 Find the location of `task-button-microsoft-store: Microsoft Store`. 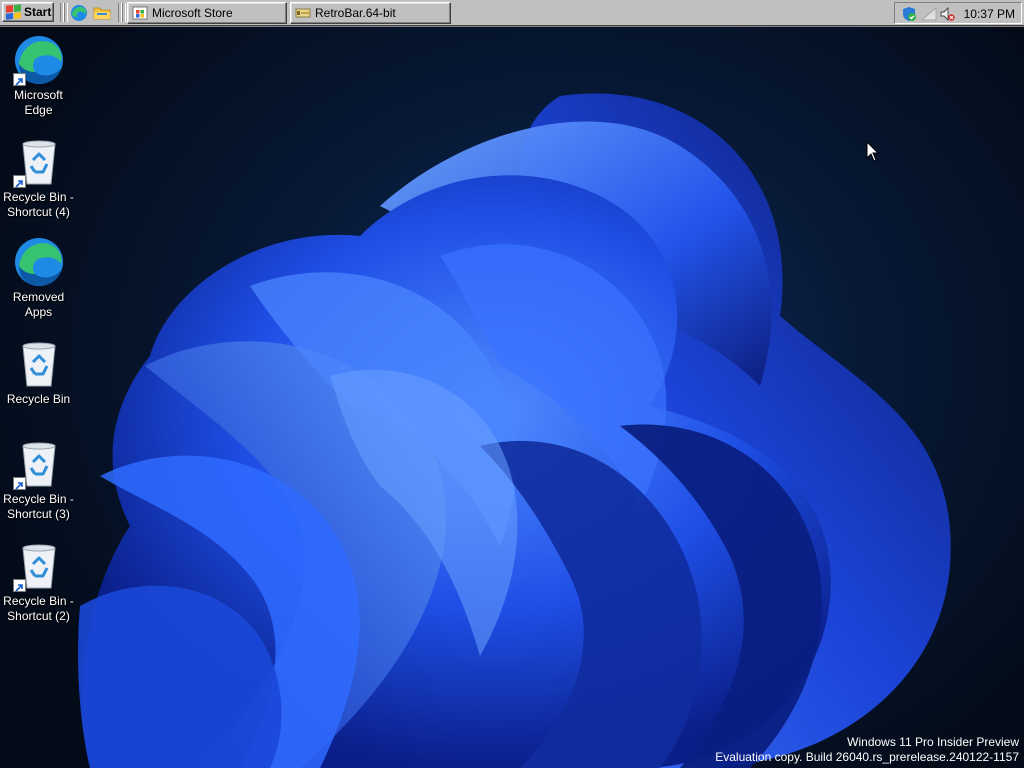

task-button-microsoft-store: Microsoft Store is located at coordinates (207, 13).